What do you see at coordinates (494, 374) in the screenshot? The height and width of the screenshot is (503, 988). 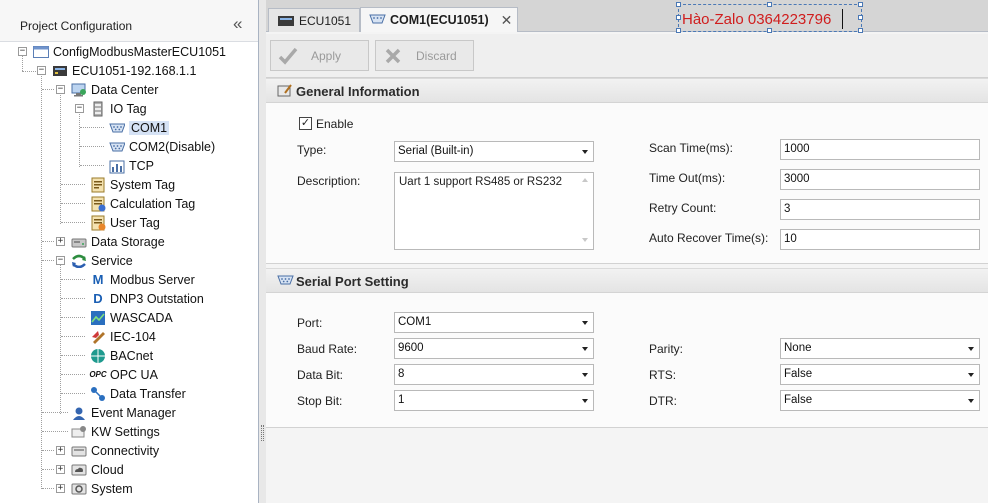 I see `data-bit-select: 8` at bounding box center [494, 374].